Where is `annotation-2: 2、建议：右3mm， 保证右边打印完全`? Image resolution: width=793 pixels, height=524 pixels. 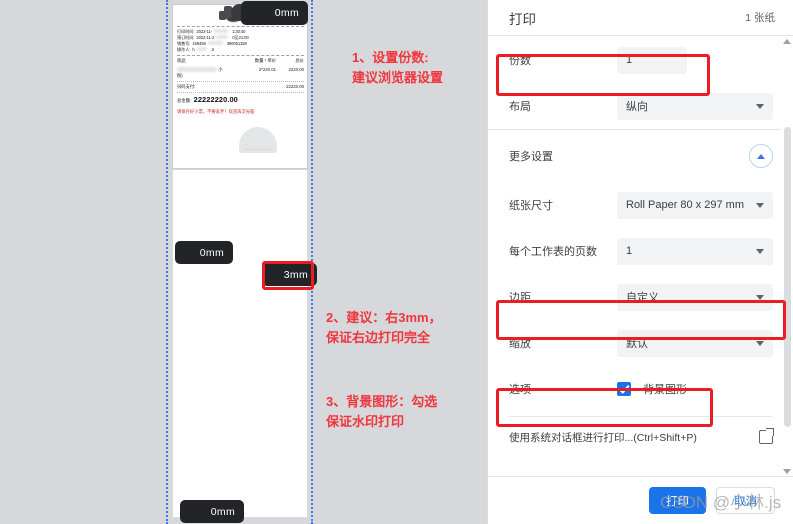
annotation-2: 2、建议：右3mm， 保证右边打印完全 is located at coordinates (384, 328).